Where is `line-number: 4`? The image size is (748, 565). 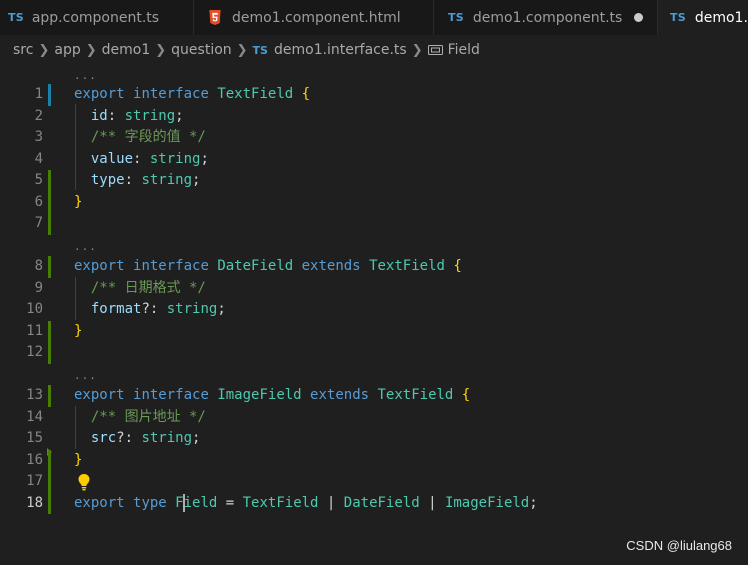
line-number: 4 is located at coordinates (21, 160).